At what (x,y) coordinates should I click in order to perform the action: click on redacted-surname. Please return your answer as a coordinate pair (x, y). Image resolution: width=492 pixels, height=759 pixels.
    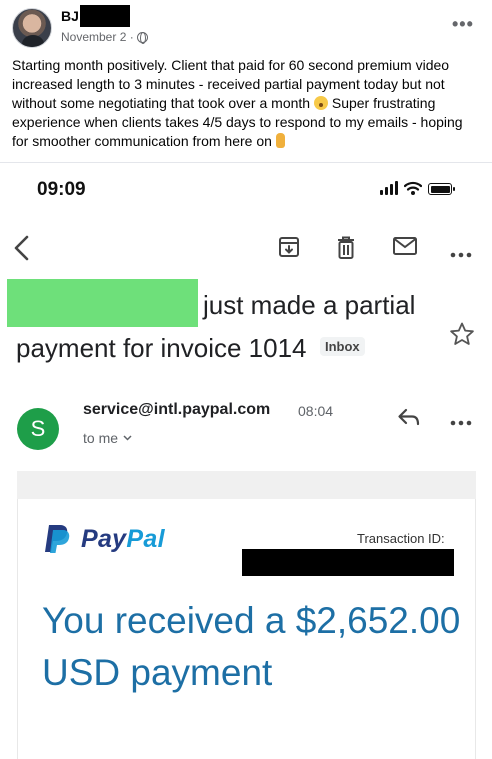
    Looking at the image, I should click on (105, 16).